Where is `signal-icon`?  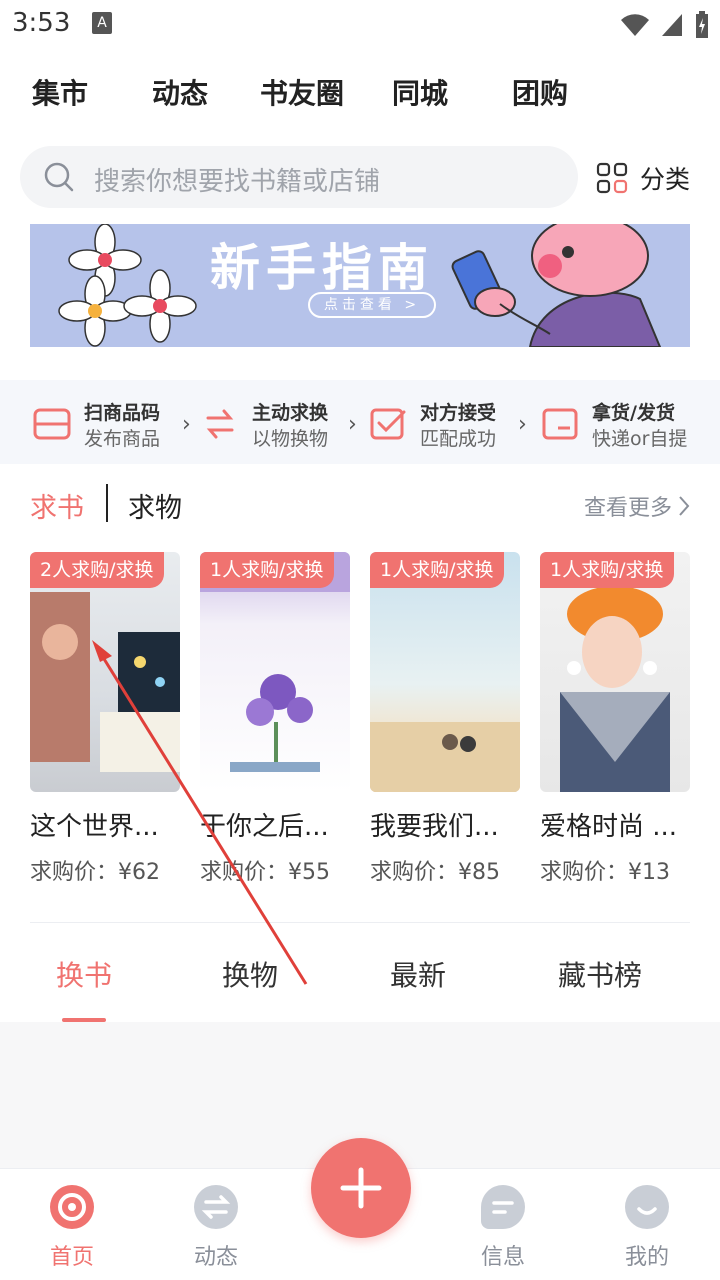
signal-icon is located at coordinates (672, 25).